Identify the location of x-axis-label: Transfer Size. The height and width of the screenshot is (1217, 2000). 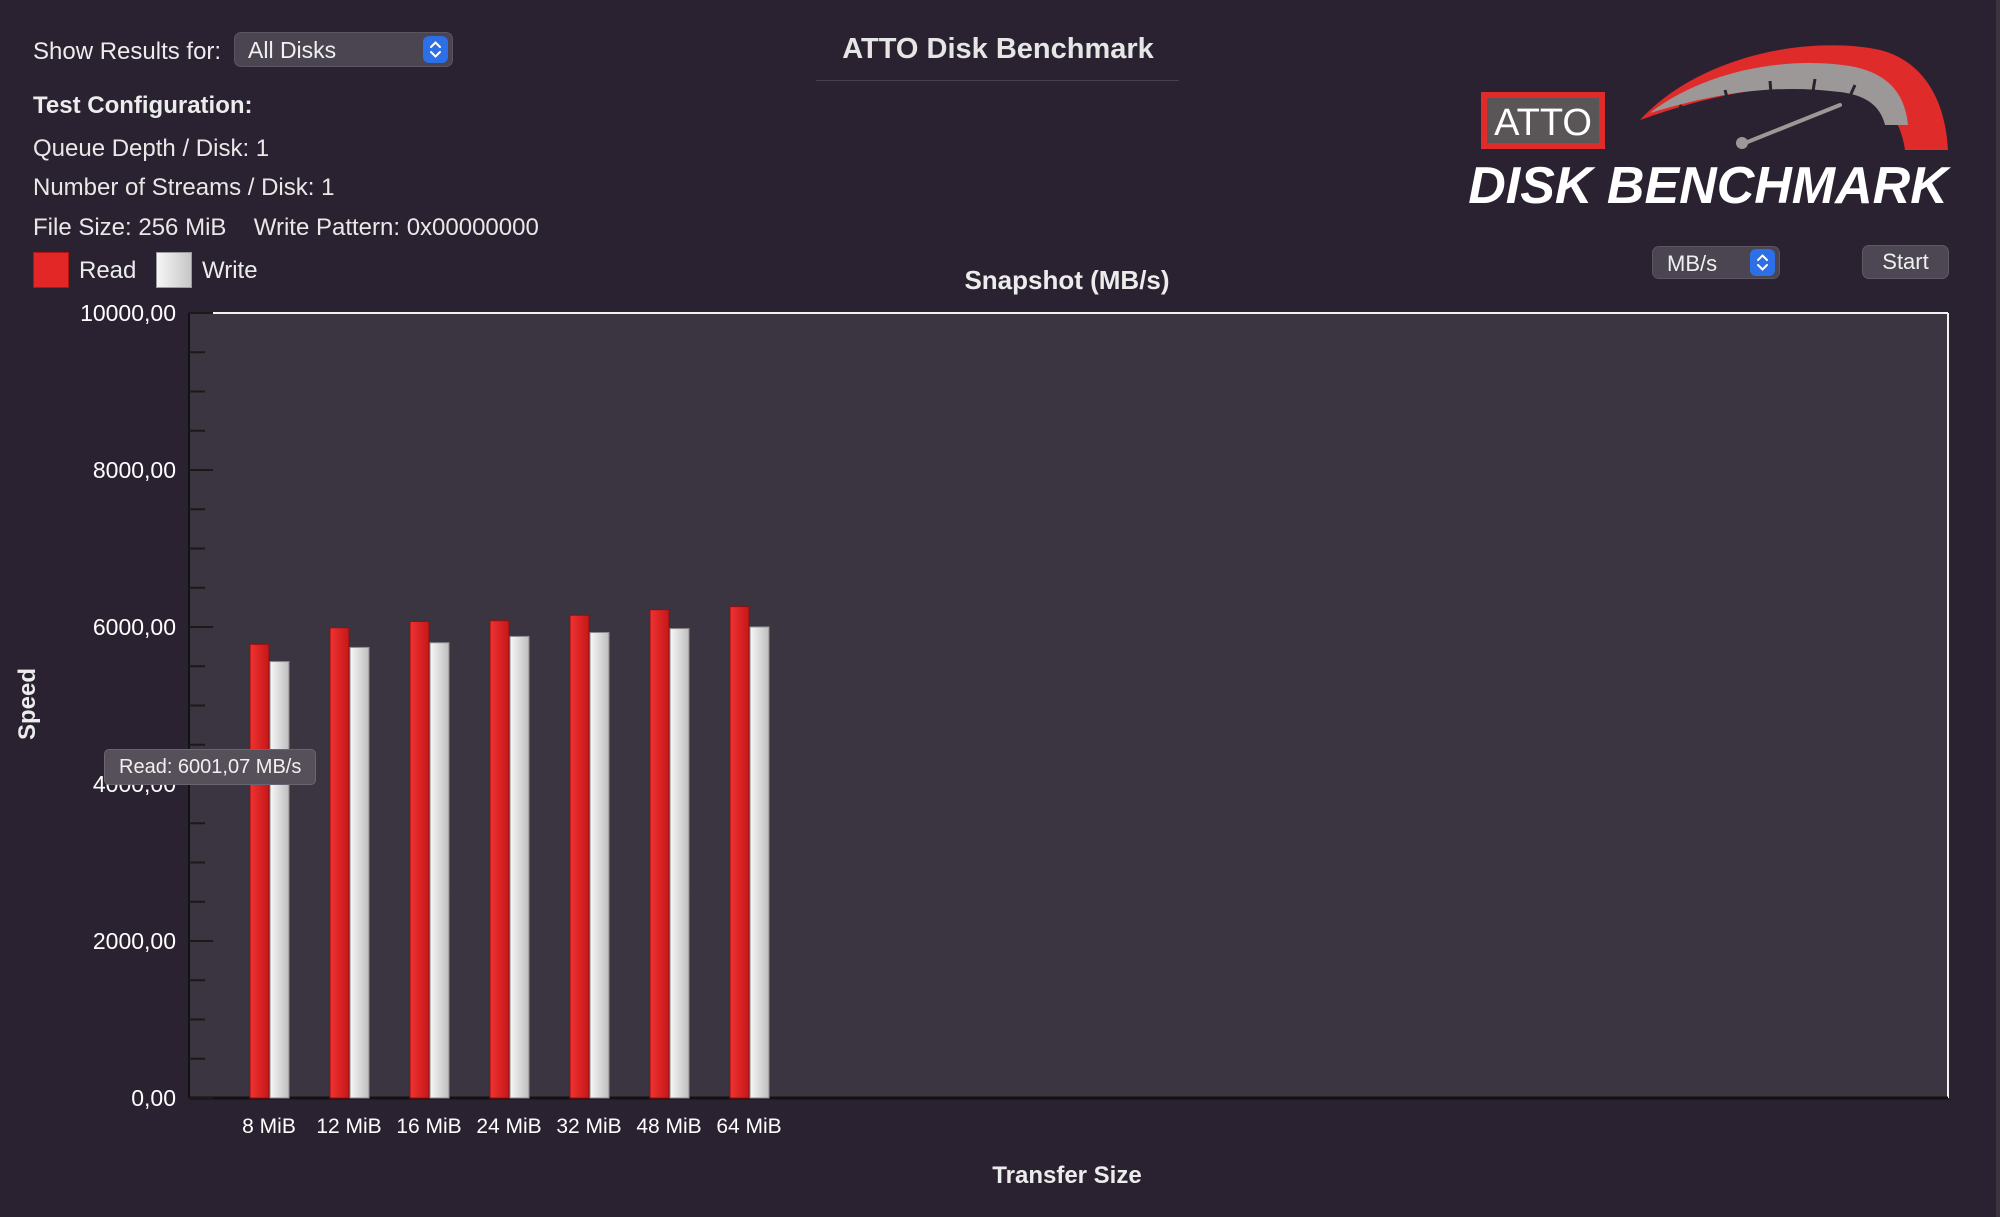
(1067, 1175).